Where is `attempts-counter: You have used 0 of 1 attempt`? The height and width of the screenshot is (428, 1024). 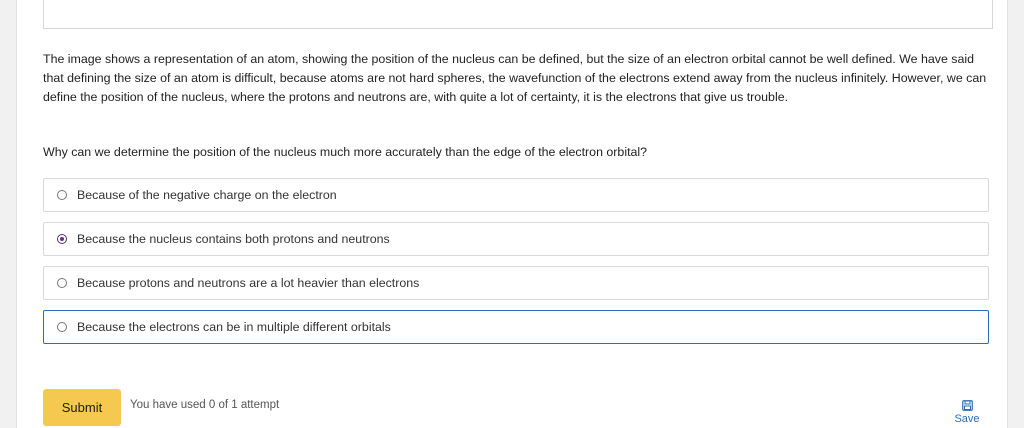
attempts-counter: You have used 0 of 1 attempt is located at coordinates (205, 405).